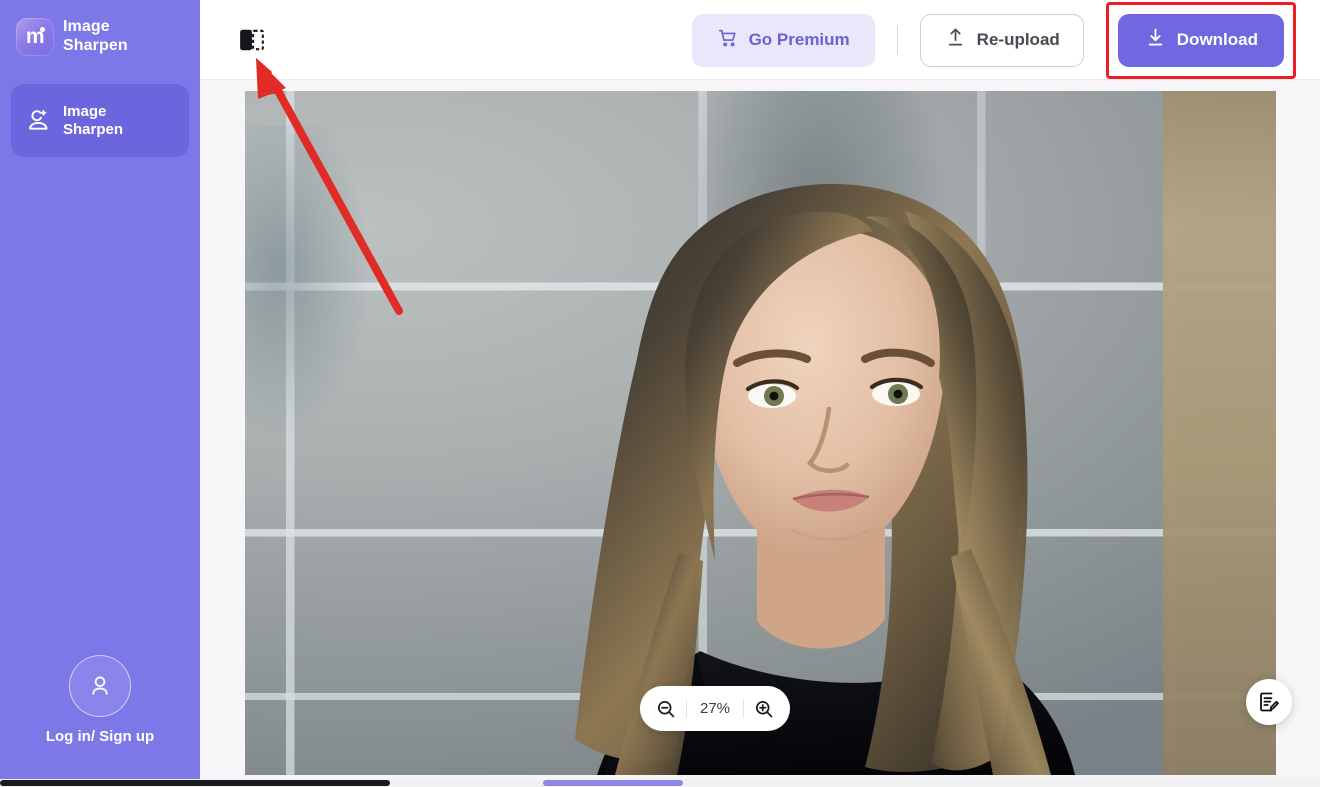 The height and width of the screenshot is (787, 1320). Describe the element at coordinates (1018, 39) in the screenshot. I see `re-upload-label: Re-upload` at that location.